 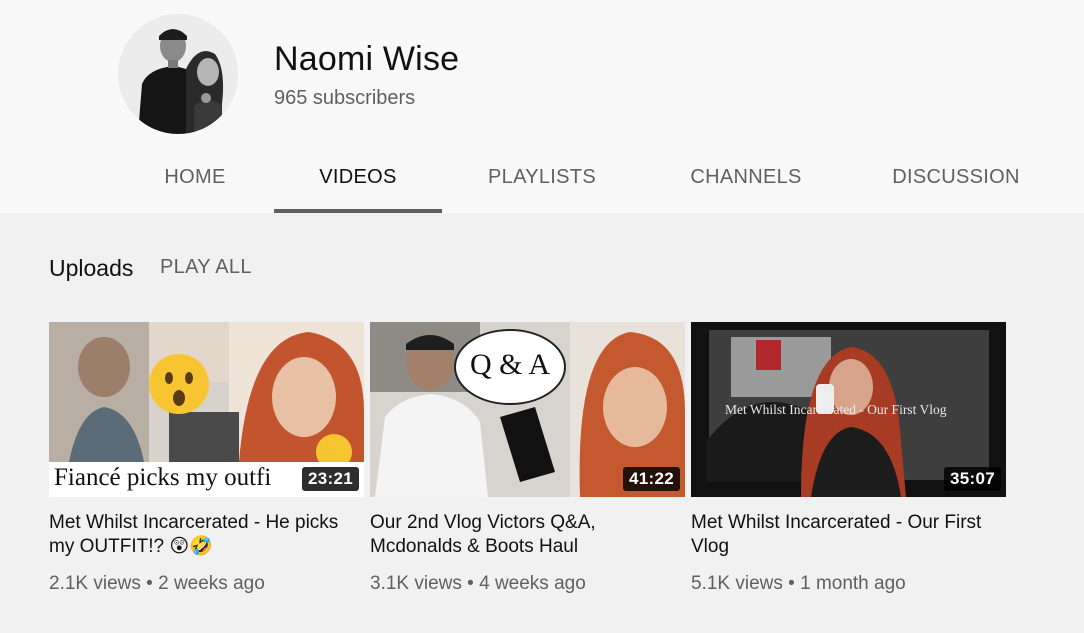 I want to click on video-title: Met Whilst Incarcerated - Our First Vlog, so click(x=841, y=535).